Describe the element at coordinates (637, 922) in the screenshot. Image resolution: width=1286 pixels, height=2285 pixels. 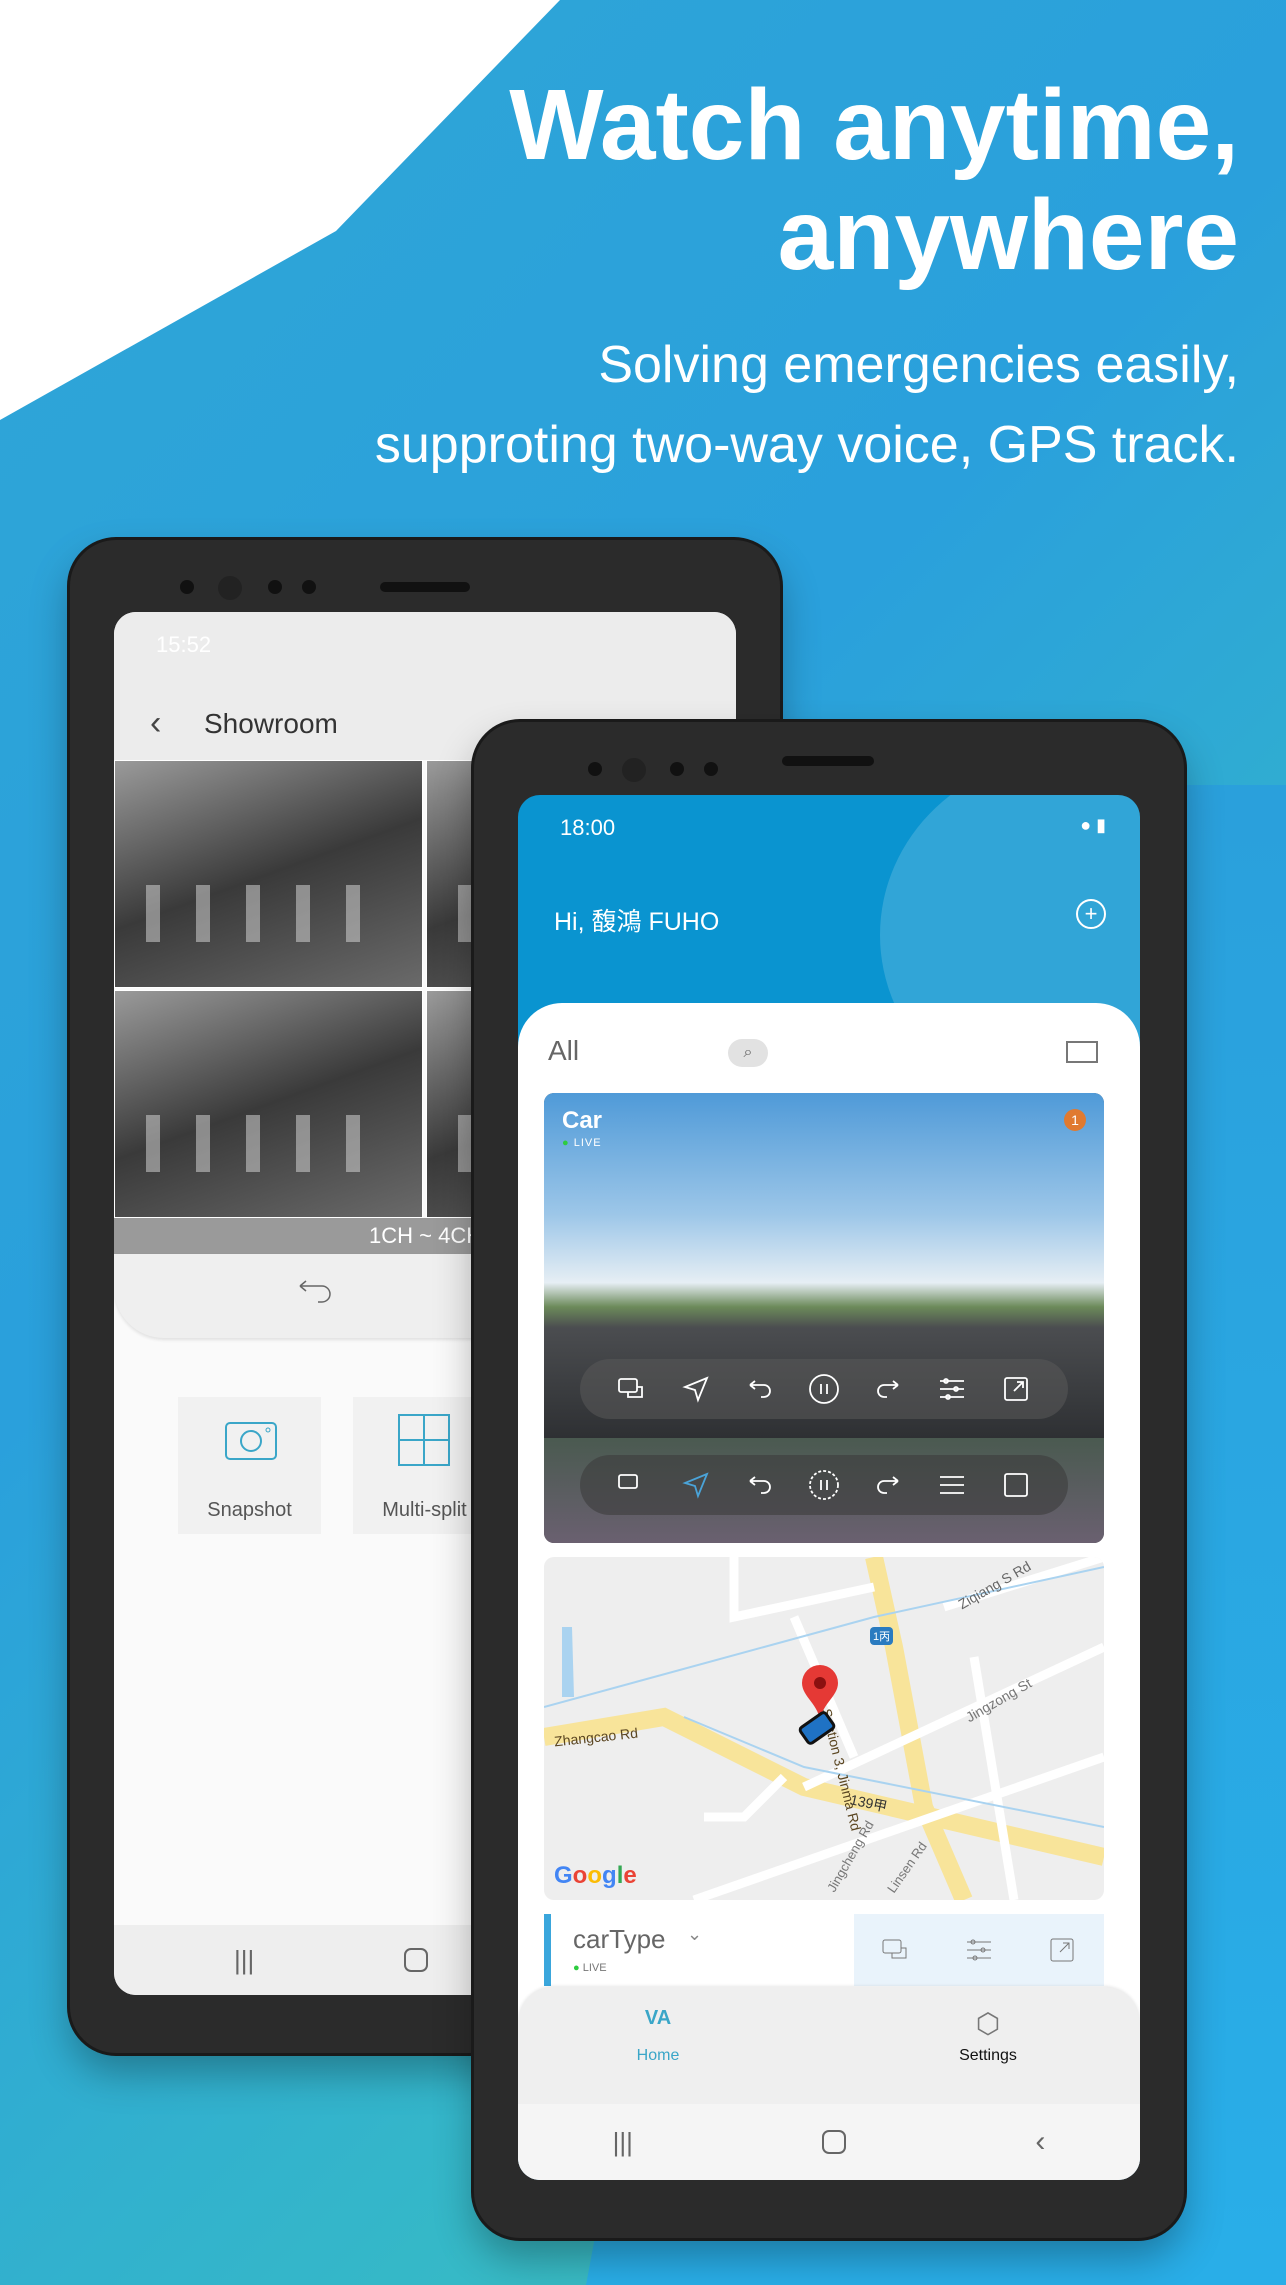
I see `greeting: Hi, 馥鴻 FUHO` at that location.